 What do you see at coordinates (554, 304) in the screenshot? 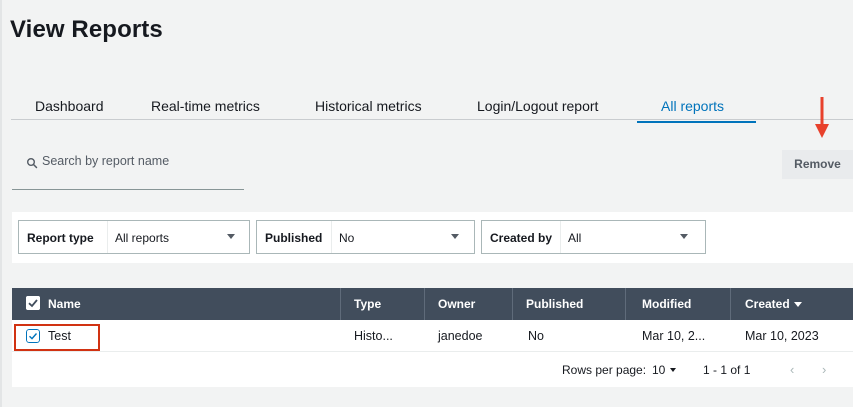
I see `column-header-published: Published` at bounding box center [554, 304].